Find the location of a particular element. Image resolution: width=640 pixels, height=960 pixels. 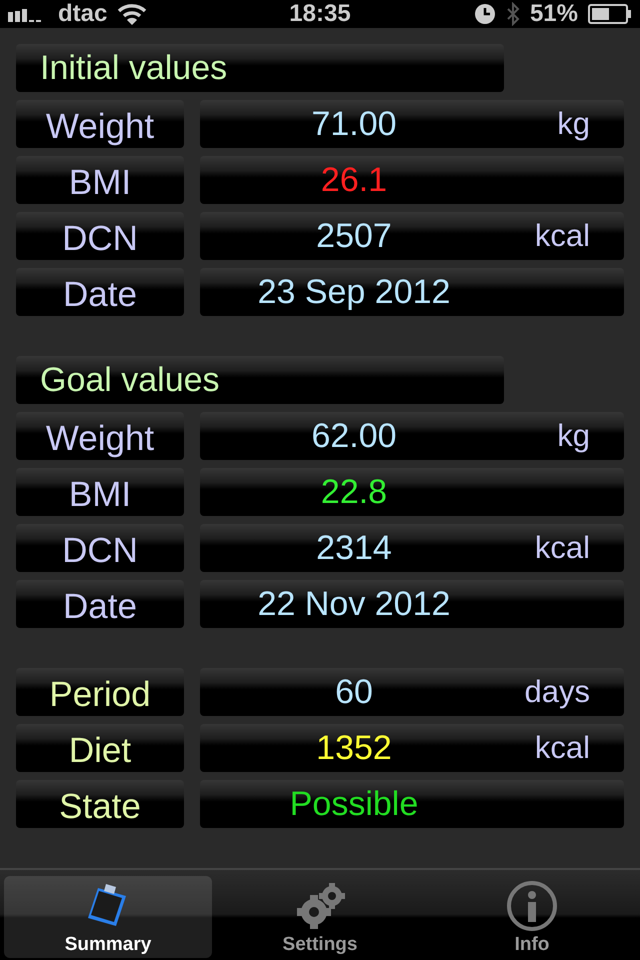

value-text: 71.00 is located at coordinates (354, 124).